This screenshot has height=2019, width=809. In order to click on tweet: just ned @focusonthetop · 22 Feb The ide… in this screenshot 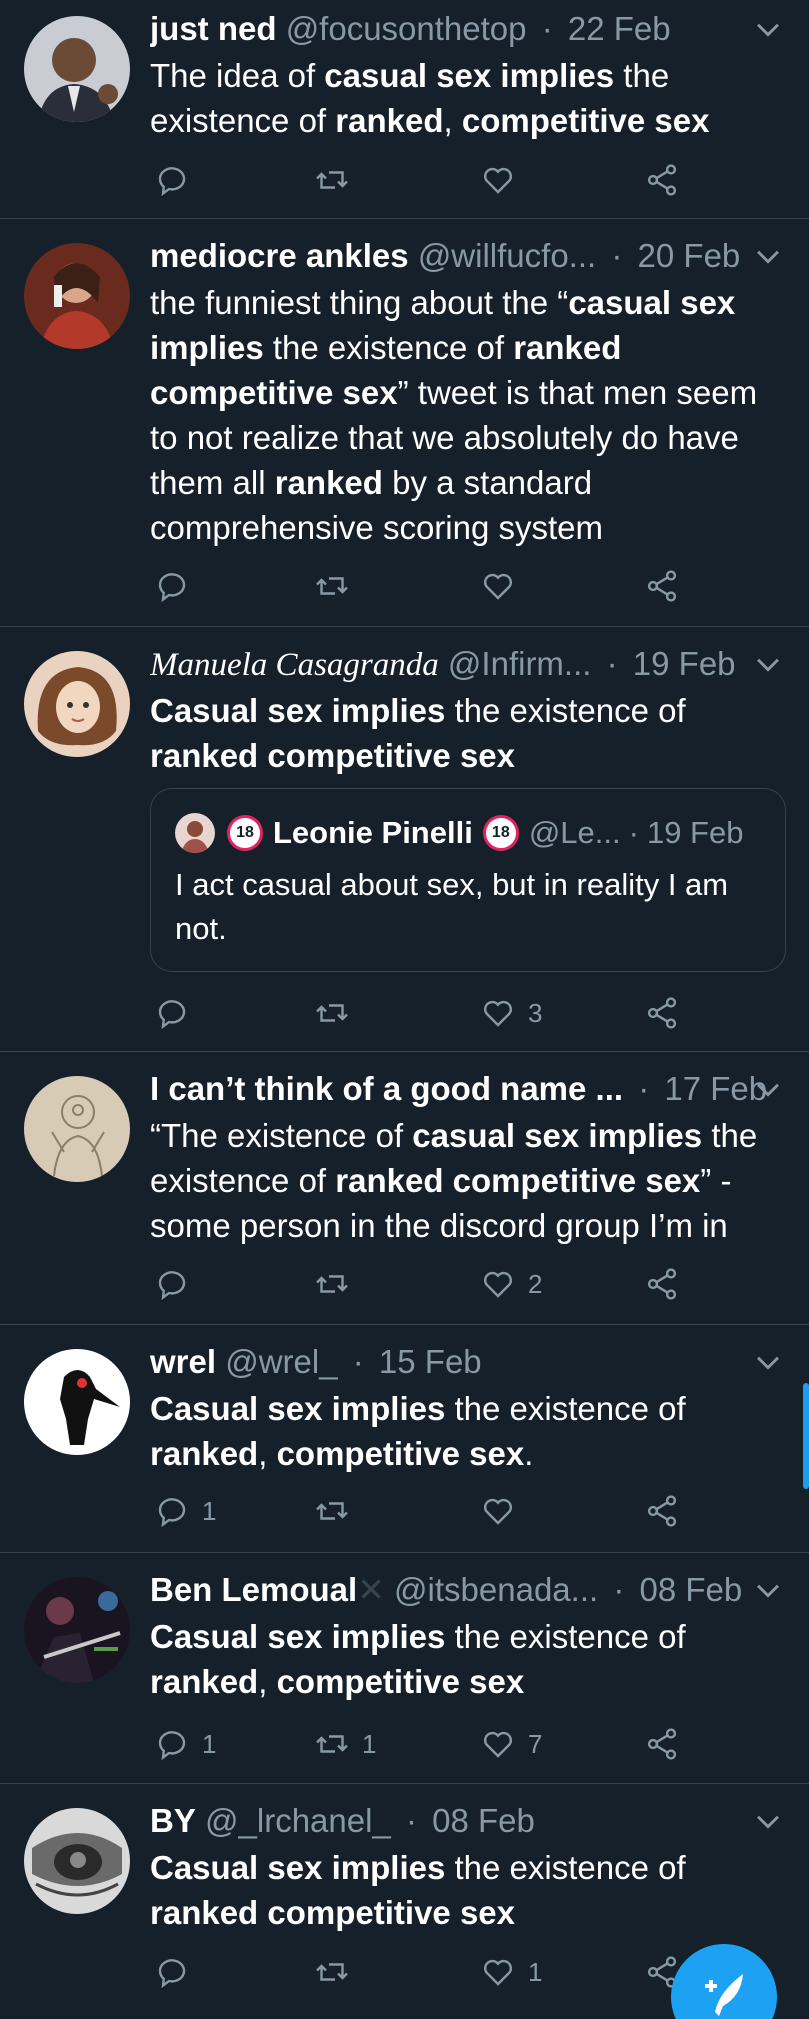, I will do `click(404, 109)`.